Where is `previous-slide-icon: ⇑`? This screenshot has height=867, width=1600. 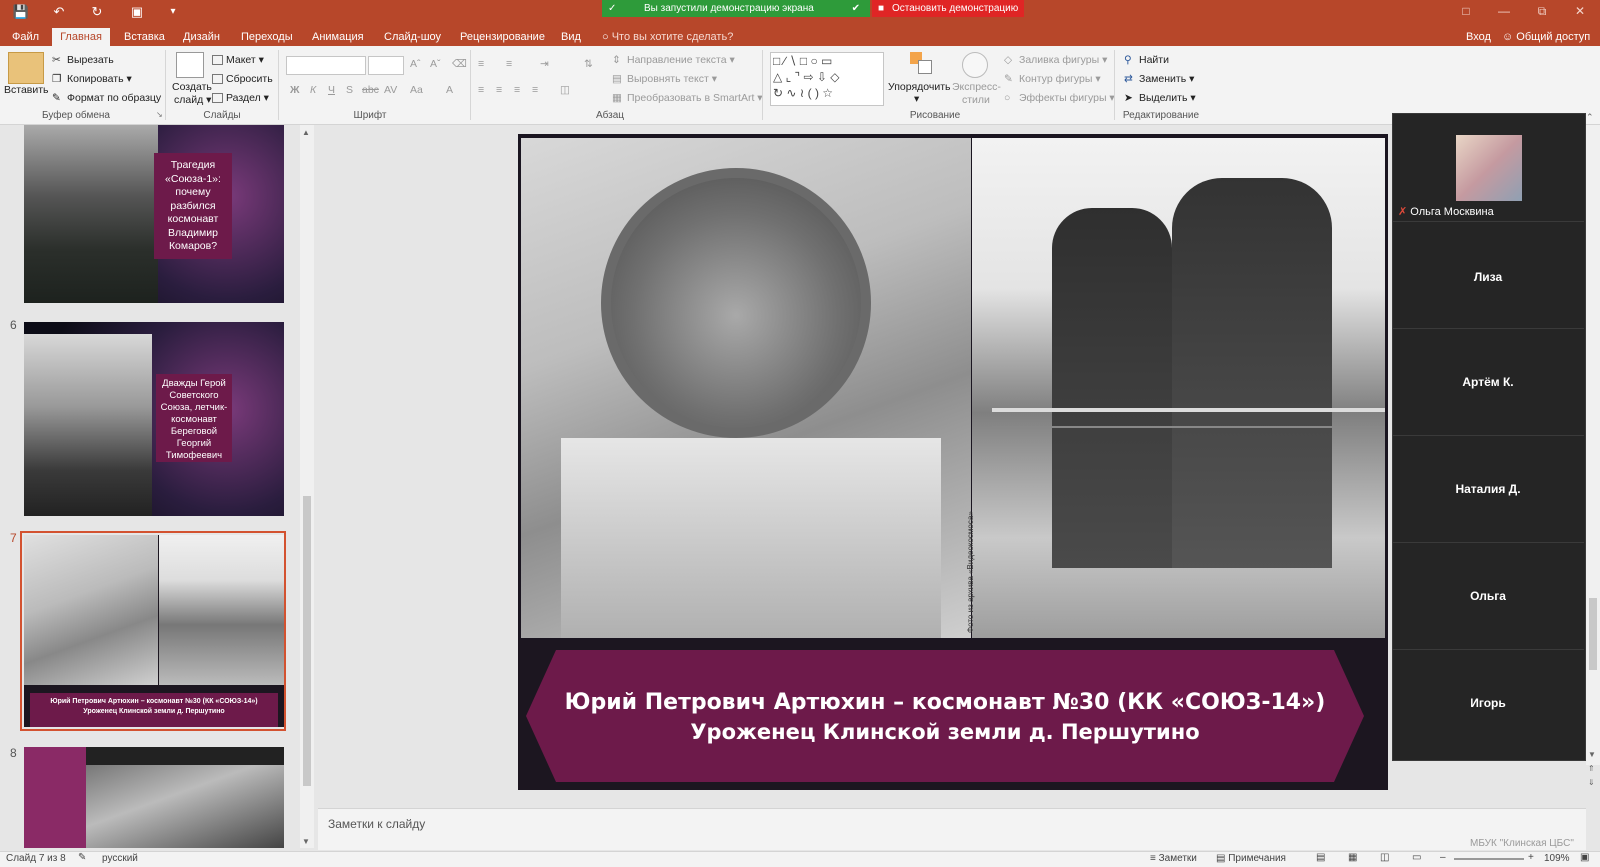
previous-slide-icon: ⇑ is located at coordinates (1591, 768).